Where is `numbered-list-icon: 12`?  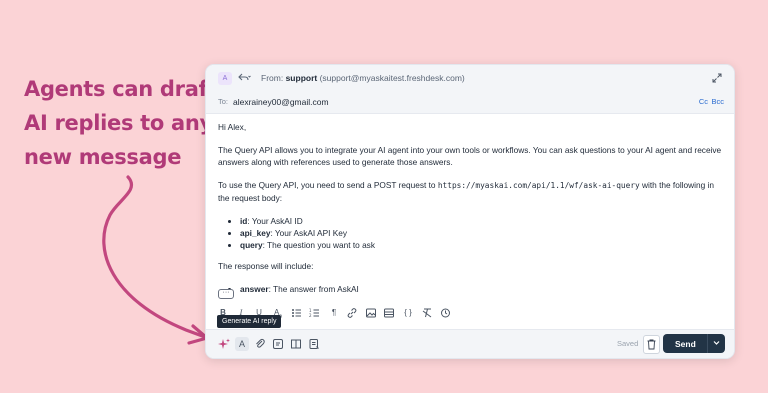
numbered-list-icon: 12 is located at coordinates (315, 313).